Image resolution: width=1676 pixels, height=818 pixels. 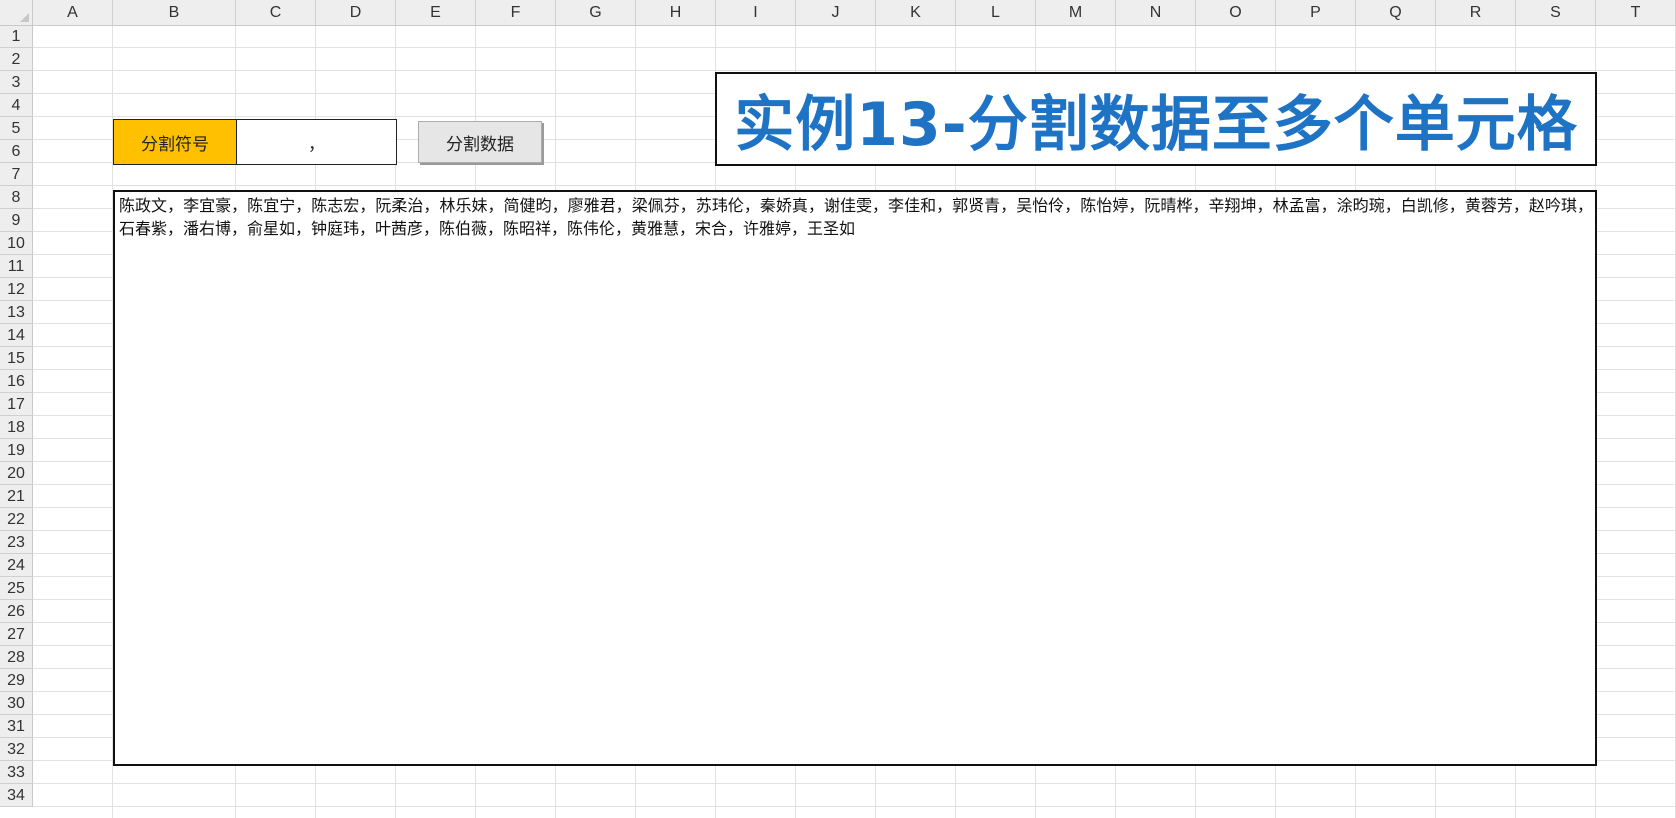 What do you see at coordinates (16, 59) in the screenshot?
I see `row-header-2: 2` at bounding box center [16, 59].